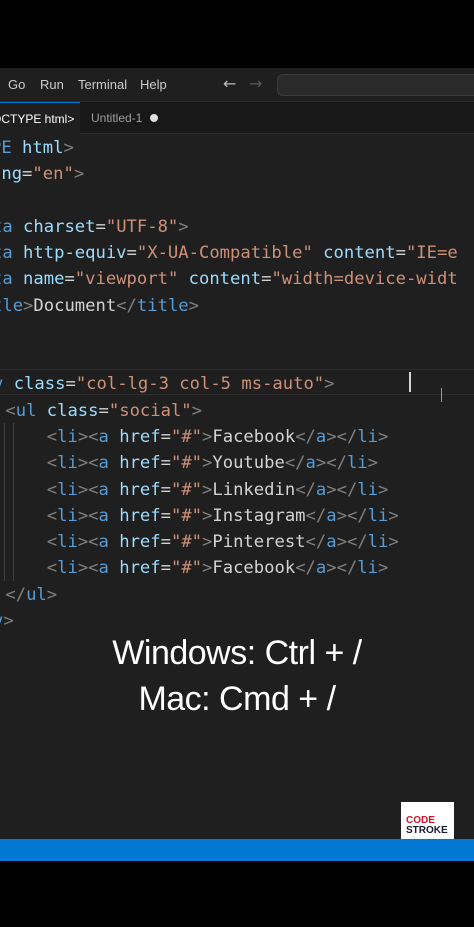 The width and height of the screenshot is (474, 927). I want to click on menu-bar: Go Run Terminal Help ← →, so click(237, 85).